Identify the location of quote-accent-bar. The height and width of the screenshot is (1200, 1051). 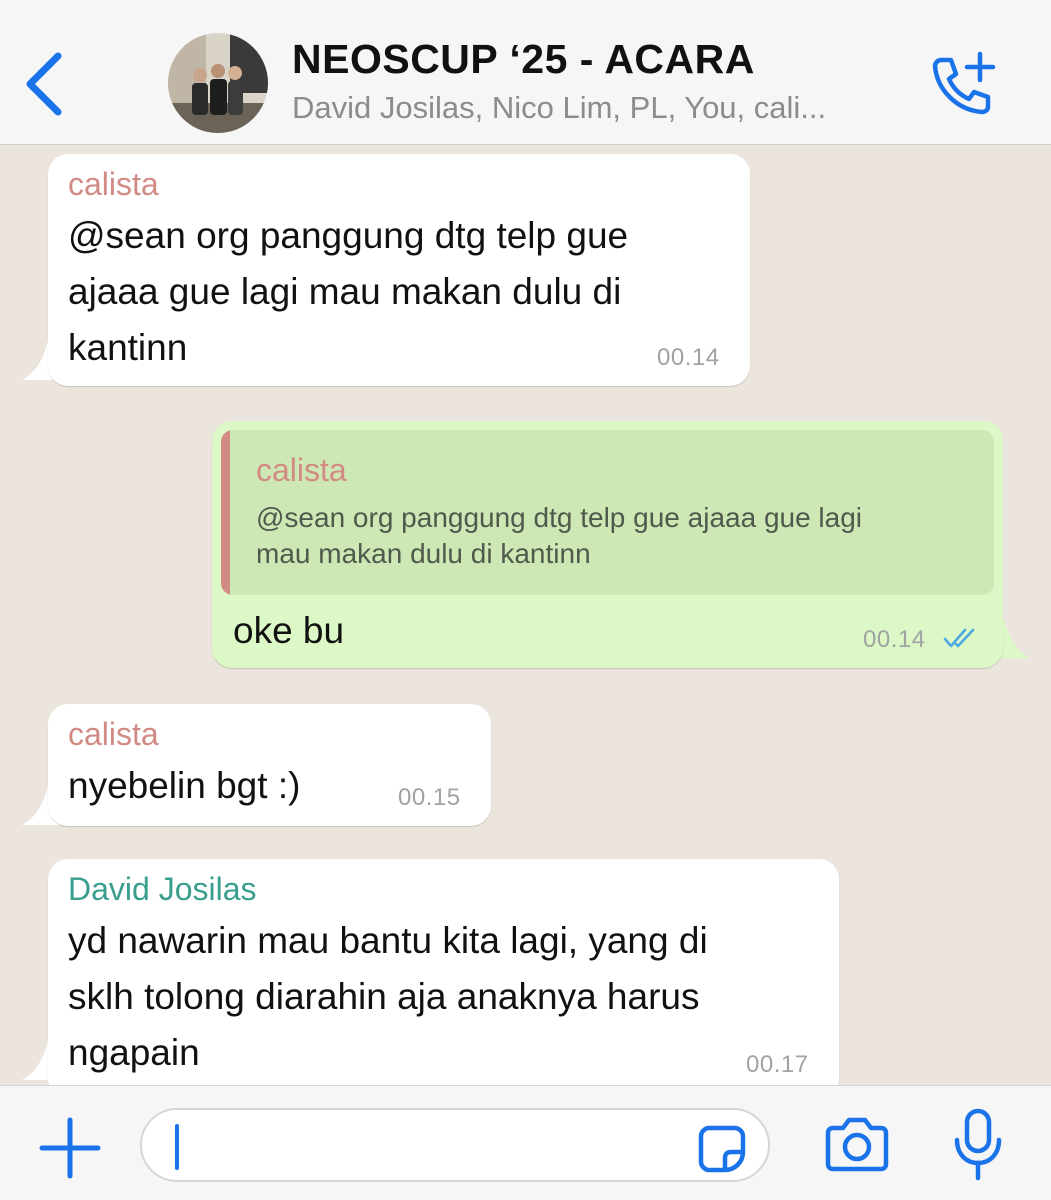
(225, 512).